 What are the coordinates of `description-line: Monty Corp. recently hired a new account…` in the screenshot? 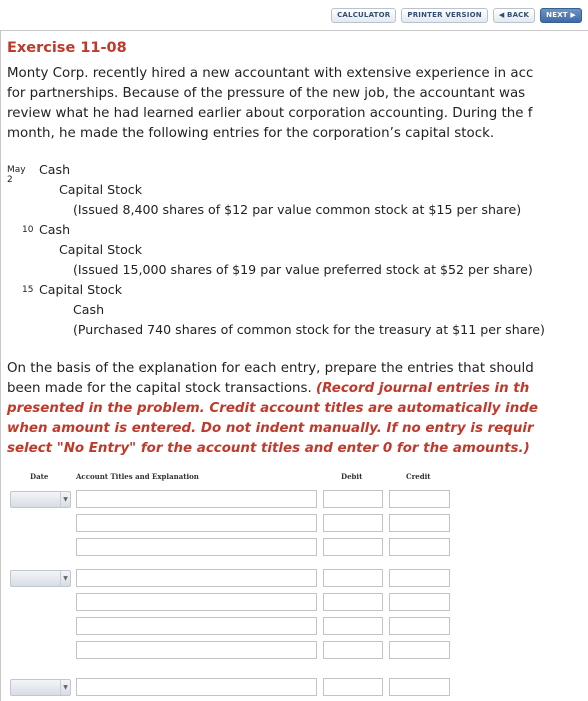 It's located at (270, 73).